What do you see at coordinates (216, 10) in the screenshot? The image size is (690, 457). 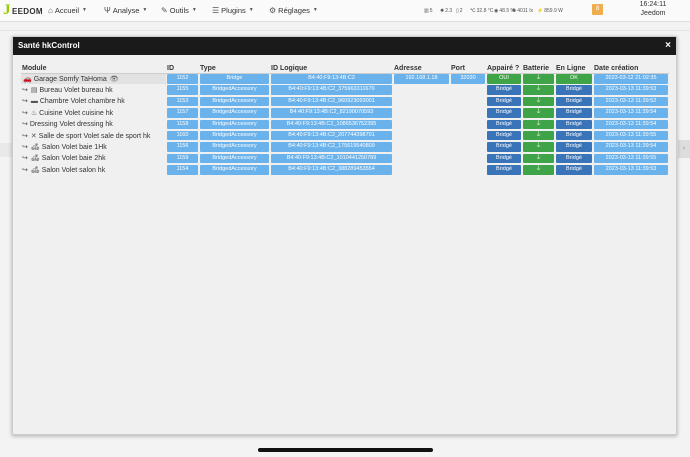 I see `plugins-icon: ☰` at bounding box center [216, 10].